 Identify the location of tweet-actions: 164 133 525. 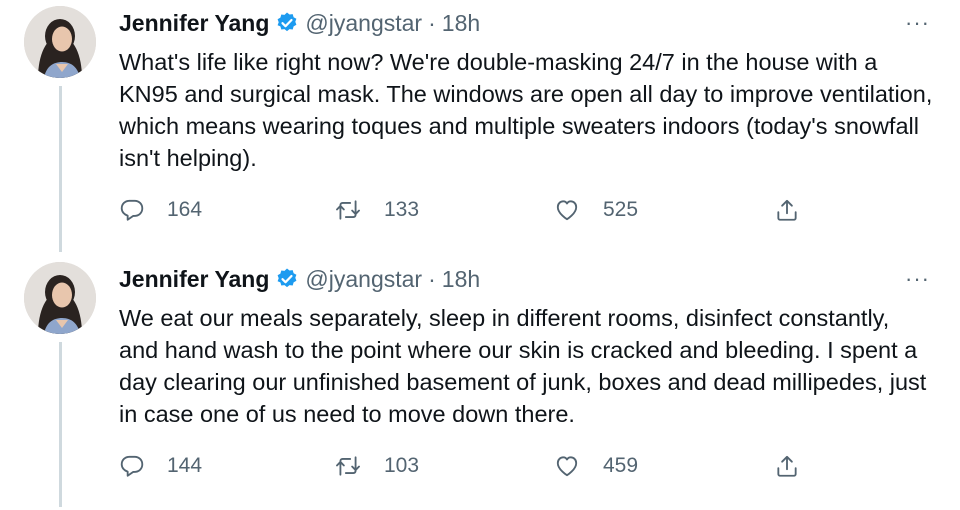
(464, 210).